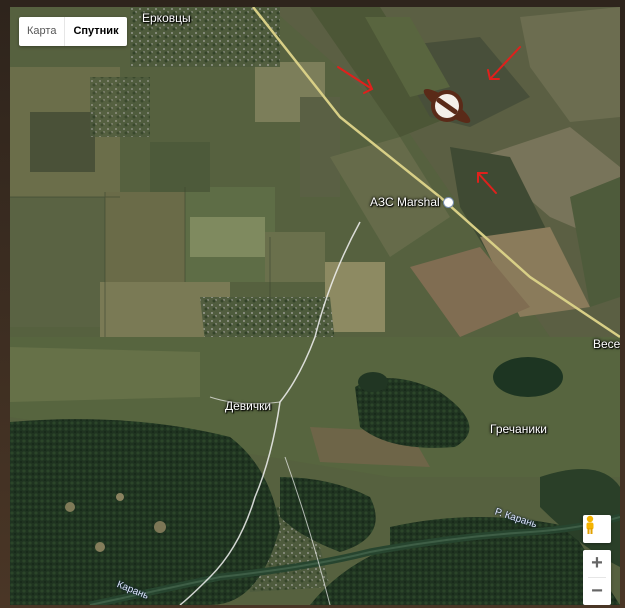 The image size is (625, 608). What do you see at coordinates (95, 31) in the screenshot?
I see `map-type-satellite-button: Спутник` at bounding box center [95, 31].